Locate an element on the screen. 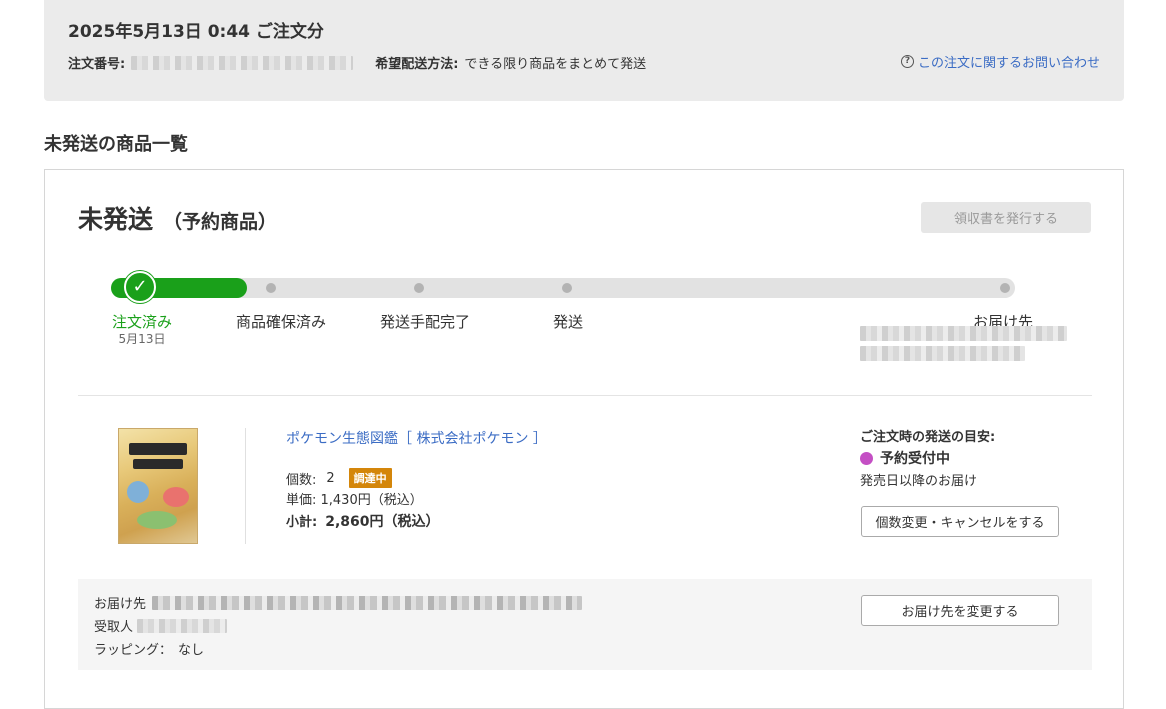 The image size is (1166, 709). issue-receipt-button: 領収書を発行する is located at coordinates (1006, 217).